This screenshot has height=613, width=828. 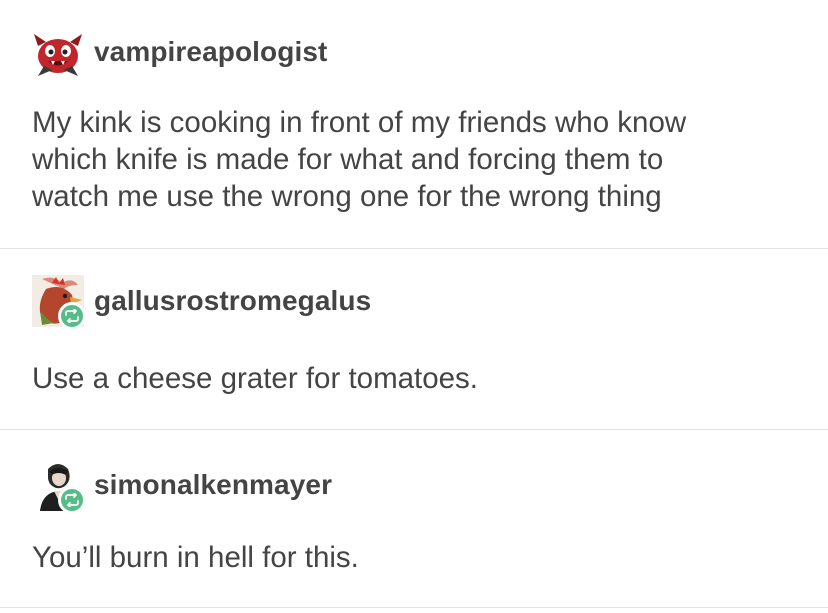 What do you see at coordinates (213, 485) in the screenshot?
I see `username: simonalkenmayer` at bounding box center [213, 485].